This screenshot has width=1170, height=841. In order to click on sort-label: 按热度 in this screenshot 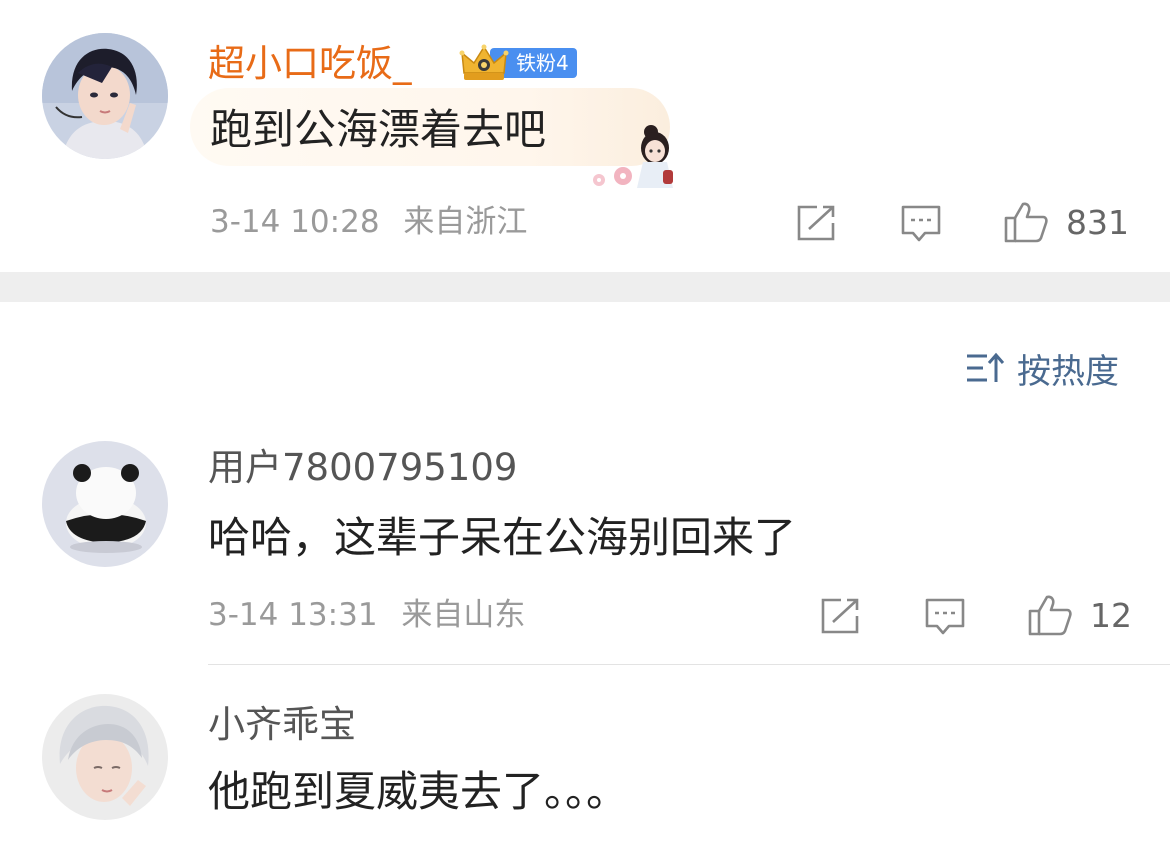, I will do `click(1068, 371)`.